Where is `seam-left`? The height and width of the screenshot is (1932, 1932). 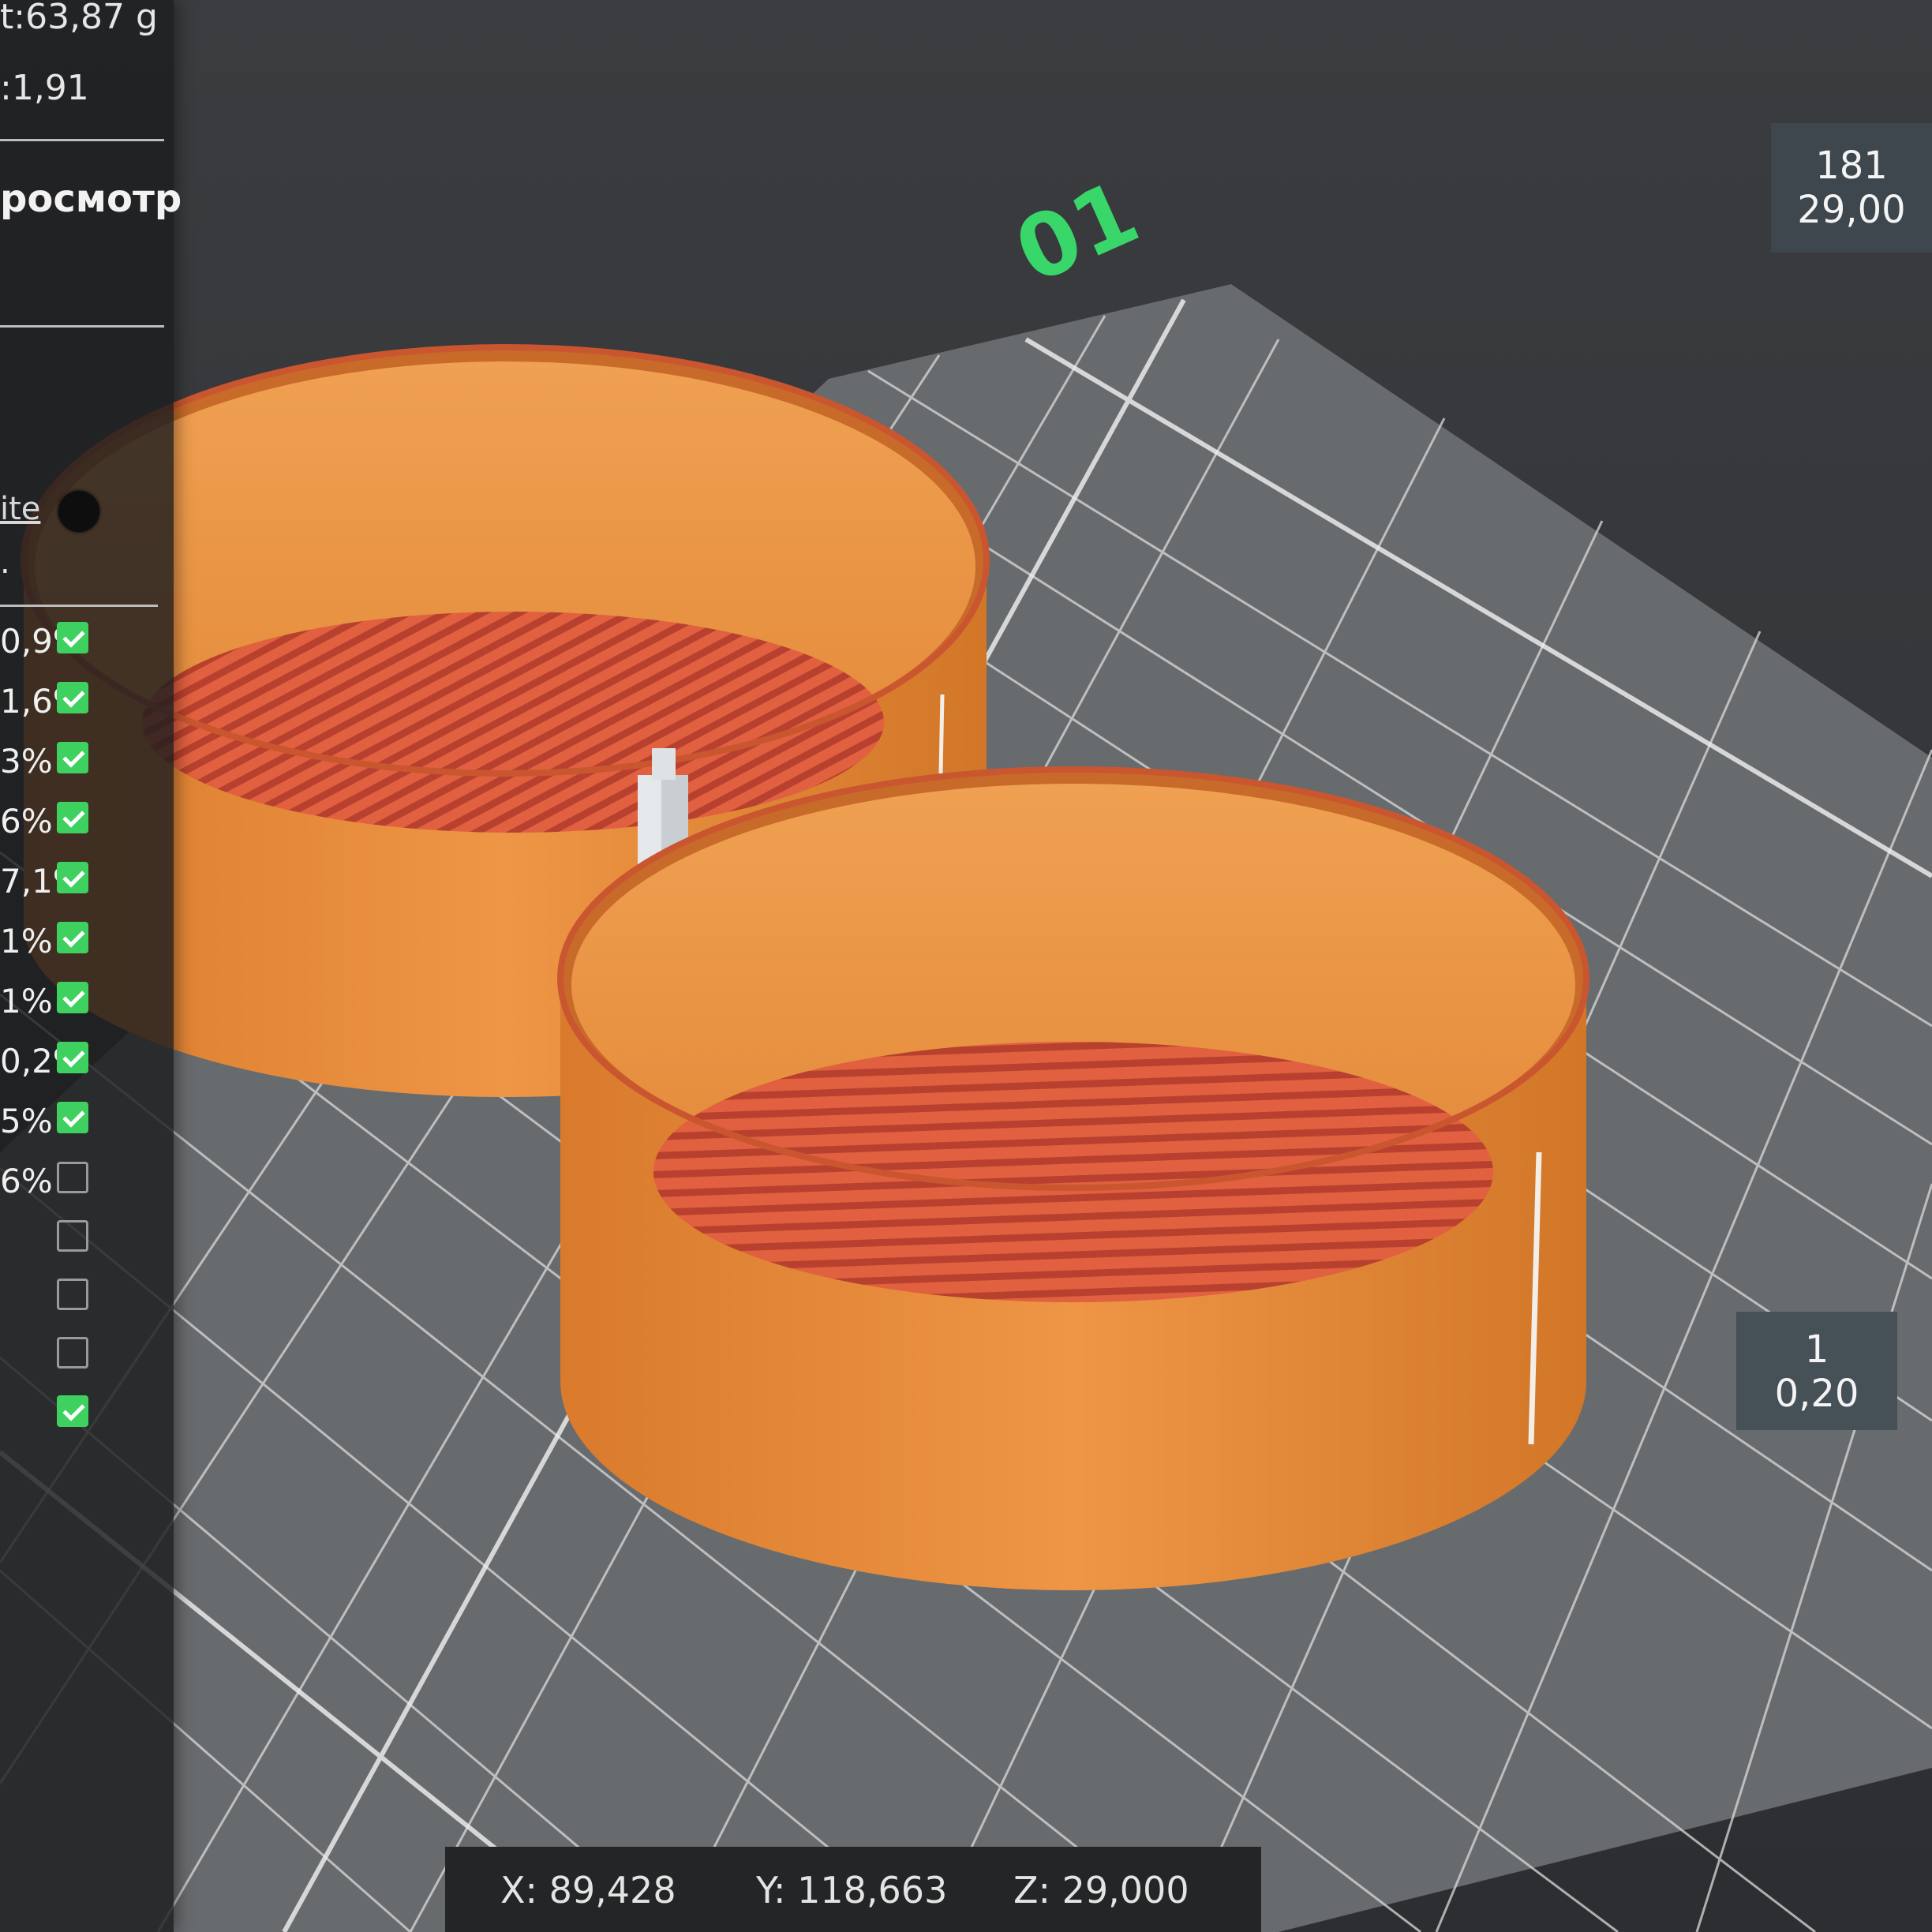 seam-left is located at coordinates (941, 734).